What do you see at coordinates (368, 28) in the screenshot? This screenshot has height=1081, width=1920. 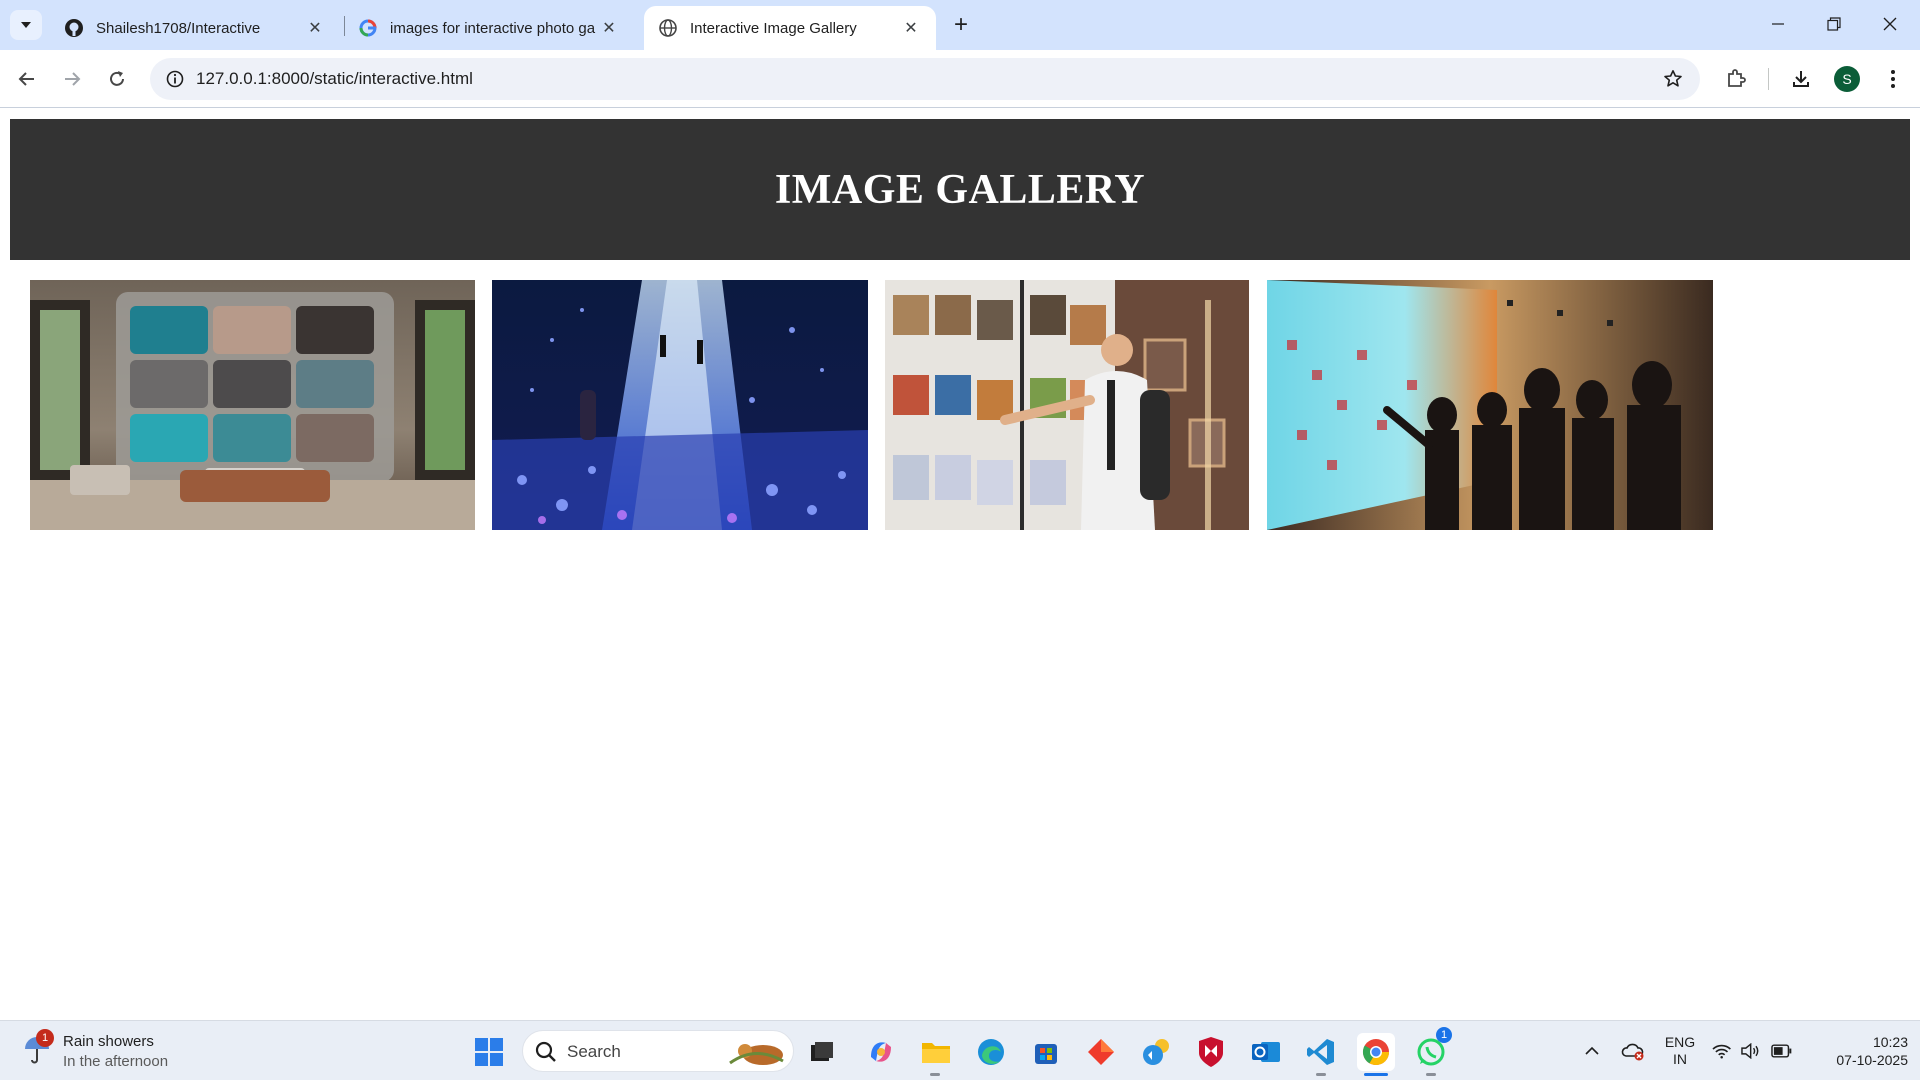 I see `google-icon` at bounding box center [368, 28].